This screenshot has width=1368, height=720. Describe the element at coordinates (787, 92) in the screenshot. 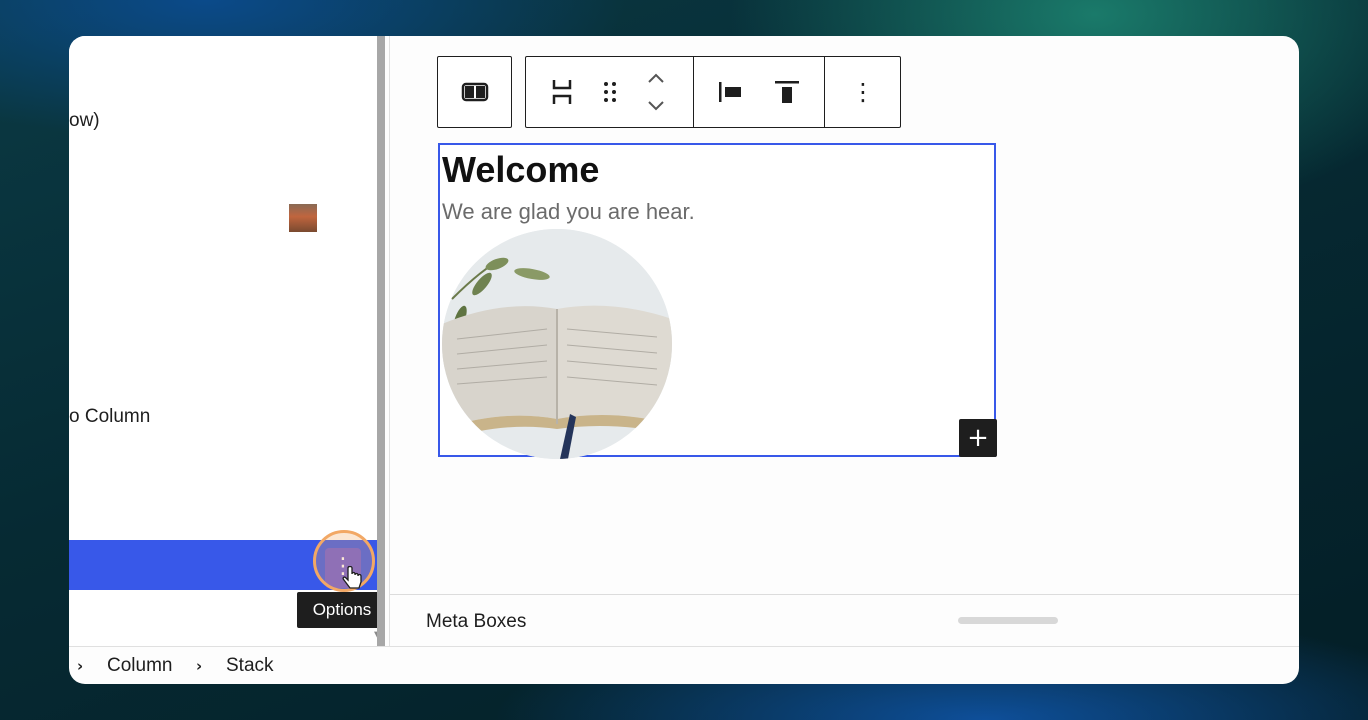

I see `align-top-icon` at that location.